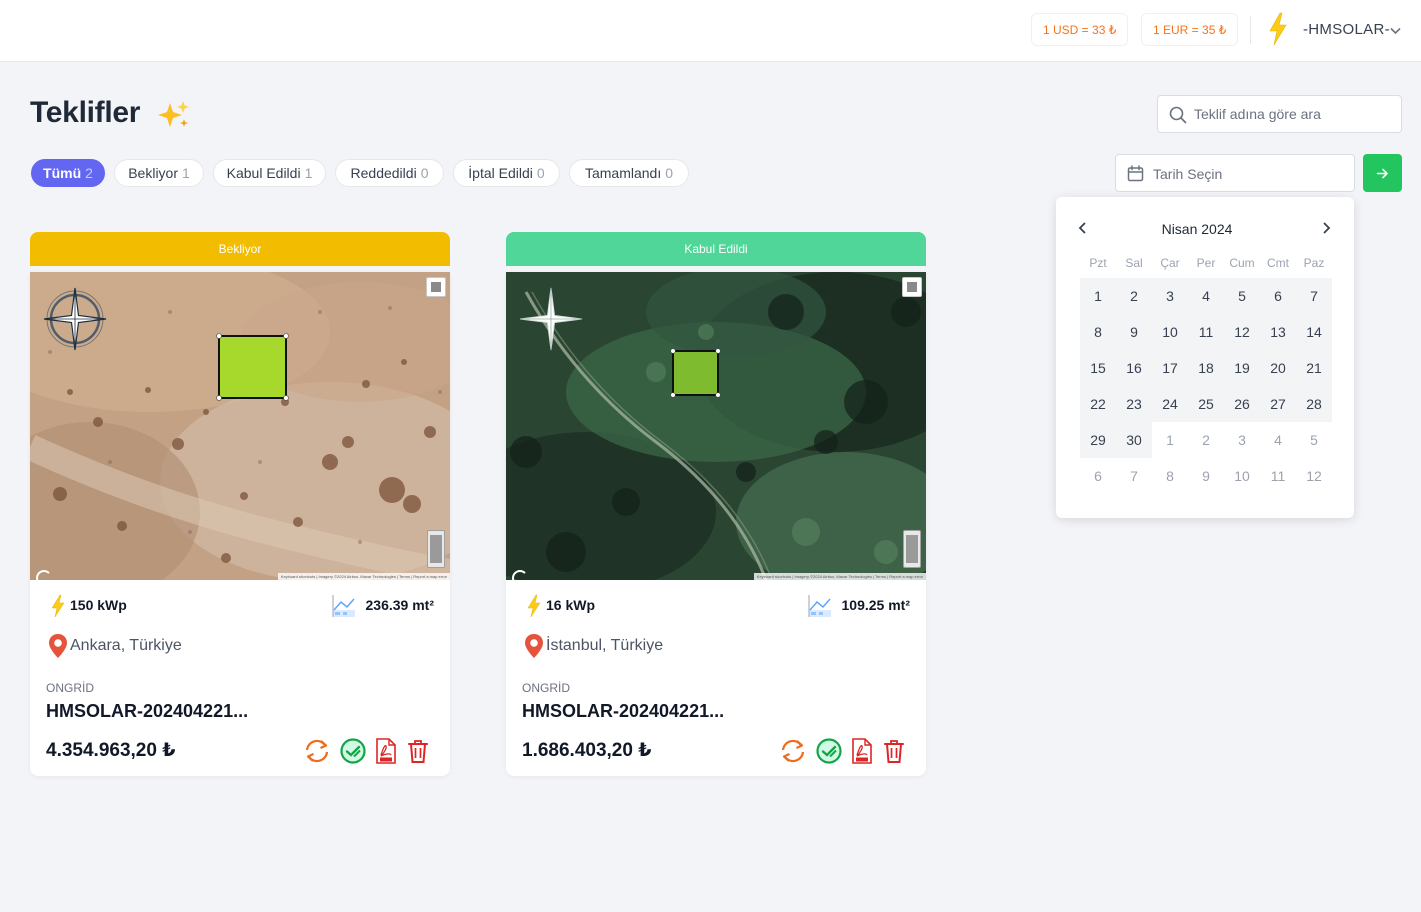  Describe the element at coordinates (1278, 332) in the screenshot. I see `calendar-day: 13` at that location.